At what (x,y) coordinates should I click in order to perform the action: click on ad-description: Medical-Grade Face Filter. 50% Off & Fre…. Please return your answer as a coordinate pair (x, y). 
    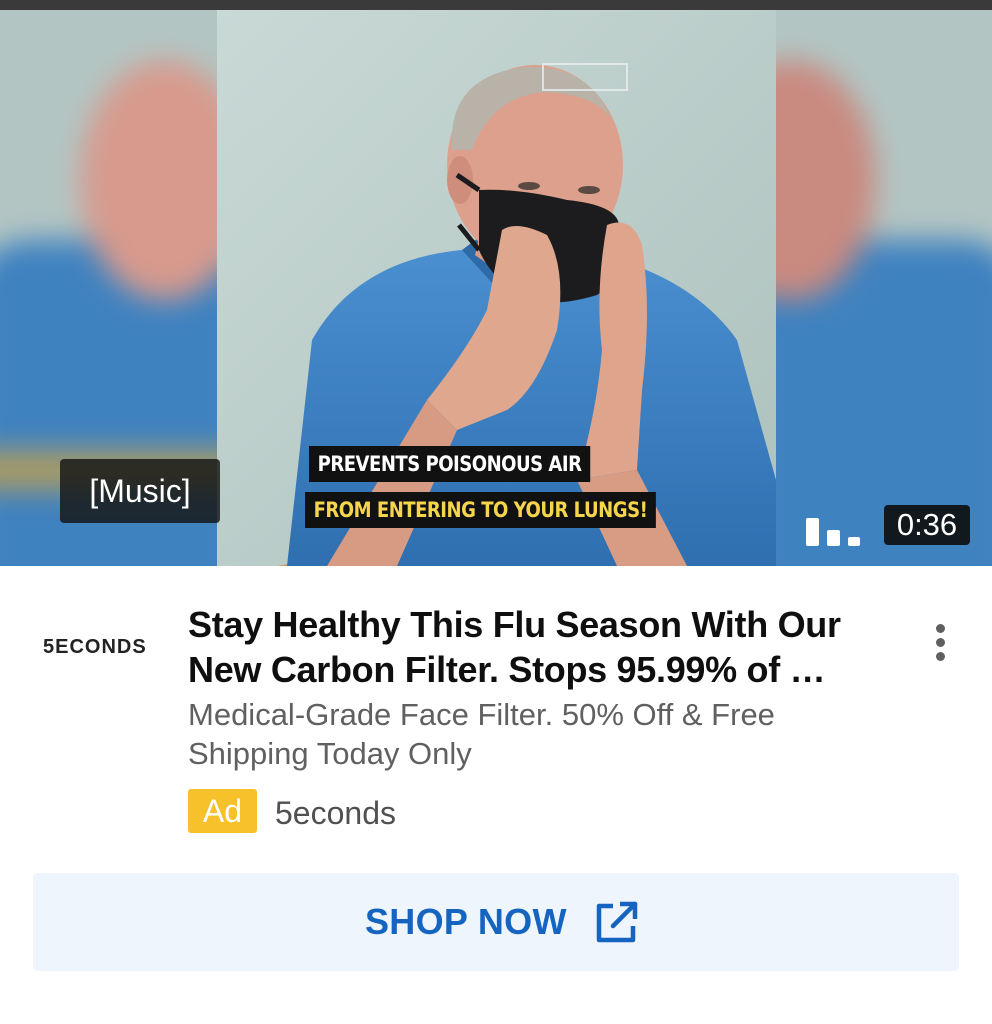
    Looking at the image, I should click on (481, 734).